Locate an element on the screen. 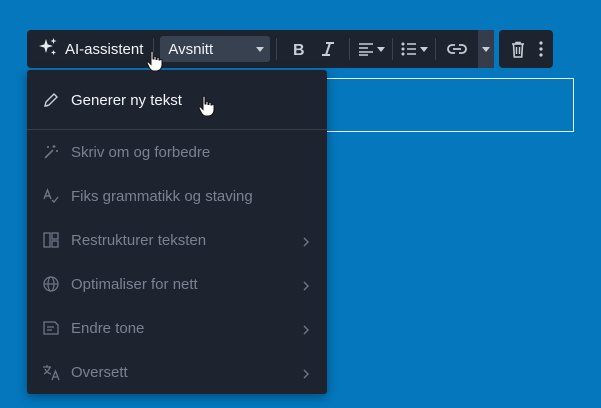 The image size is (601, 408). menu-item-label: Skriv om og forbedre is located at coordinates (141, 152).